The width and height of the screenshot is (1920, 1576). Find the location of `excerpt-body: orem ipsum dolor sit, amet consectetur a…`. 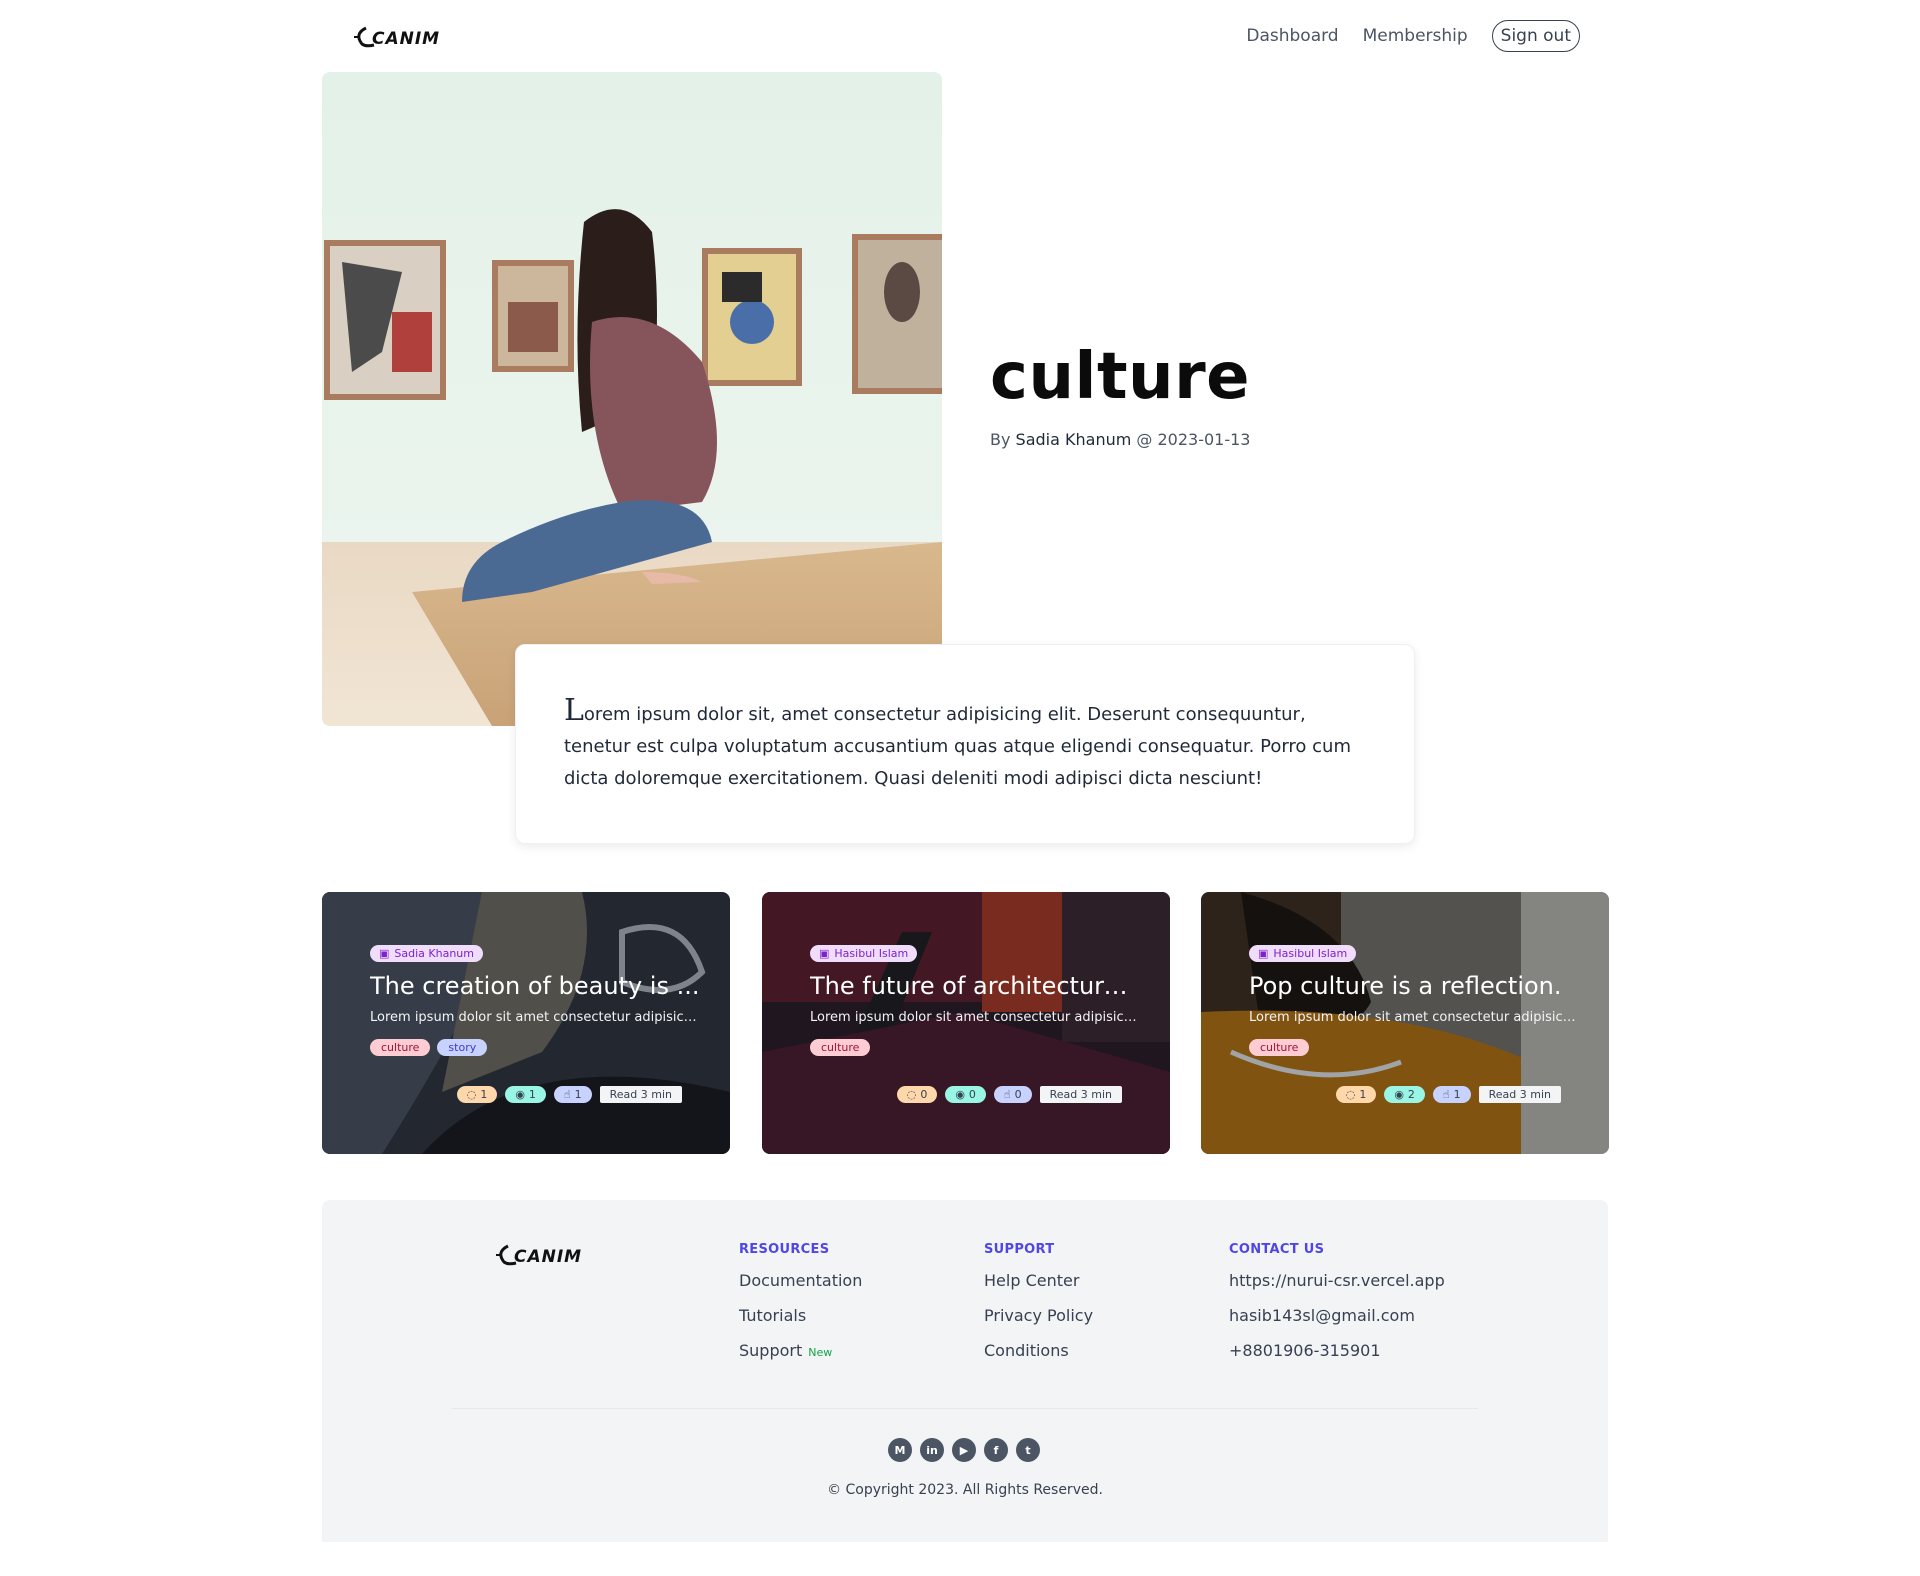

excerpt-body: orem ipsum dolor sit, amet consectetur a… is located at coordinates (957, 746).